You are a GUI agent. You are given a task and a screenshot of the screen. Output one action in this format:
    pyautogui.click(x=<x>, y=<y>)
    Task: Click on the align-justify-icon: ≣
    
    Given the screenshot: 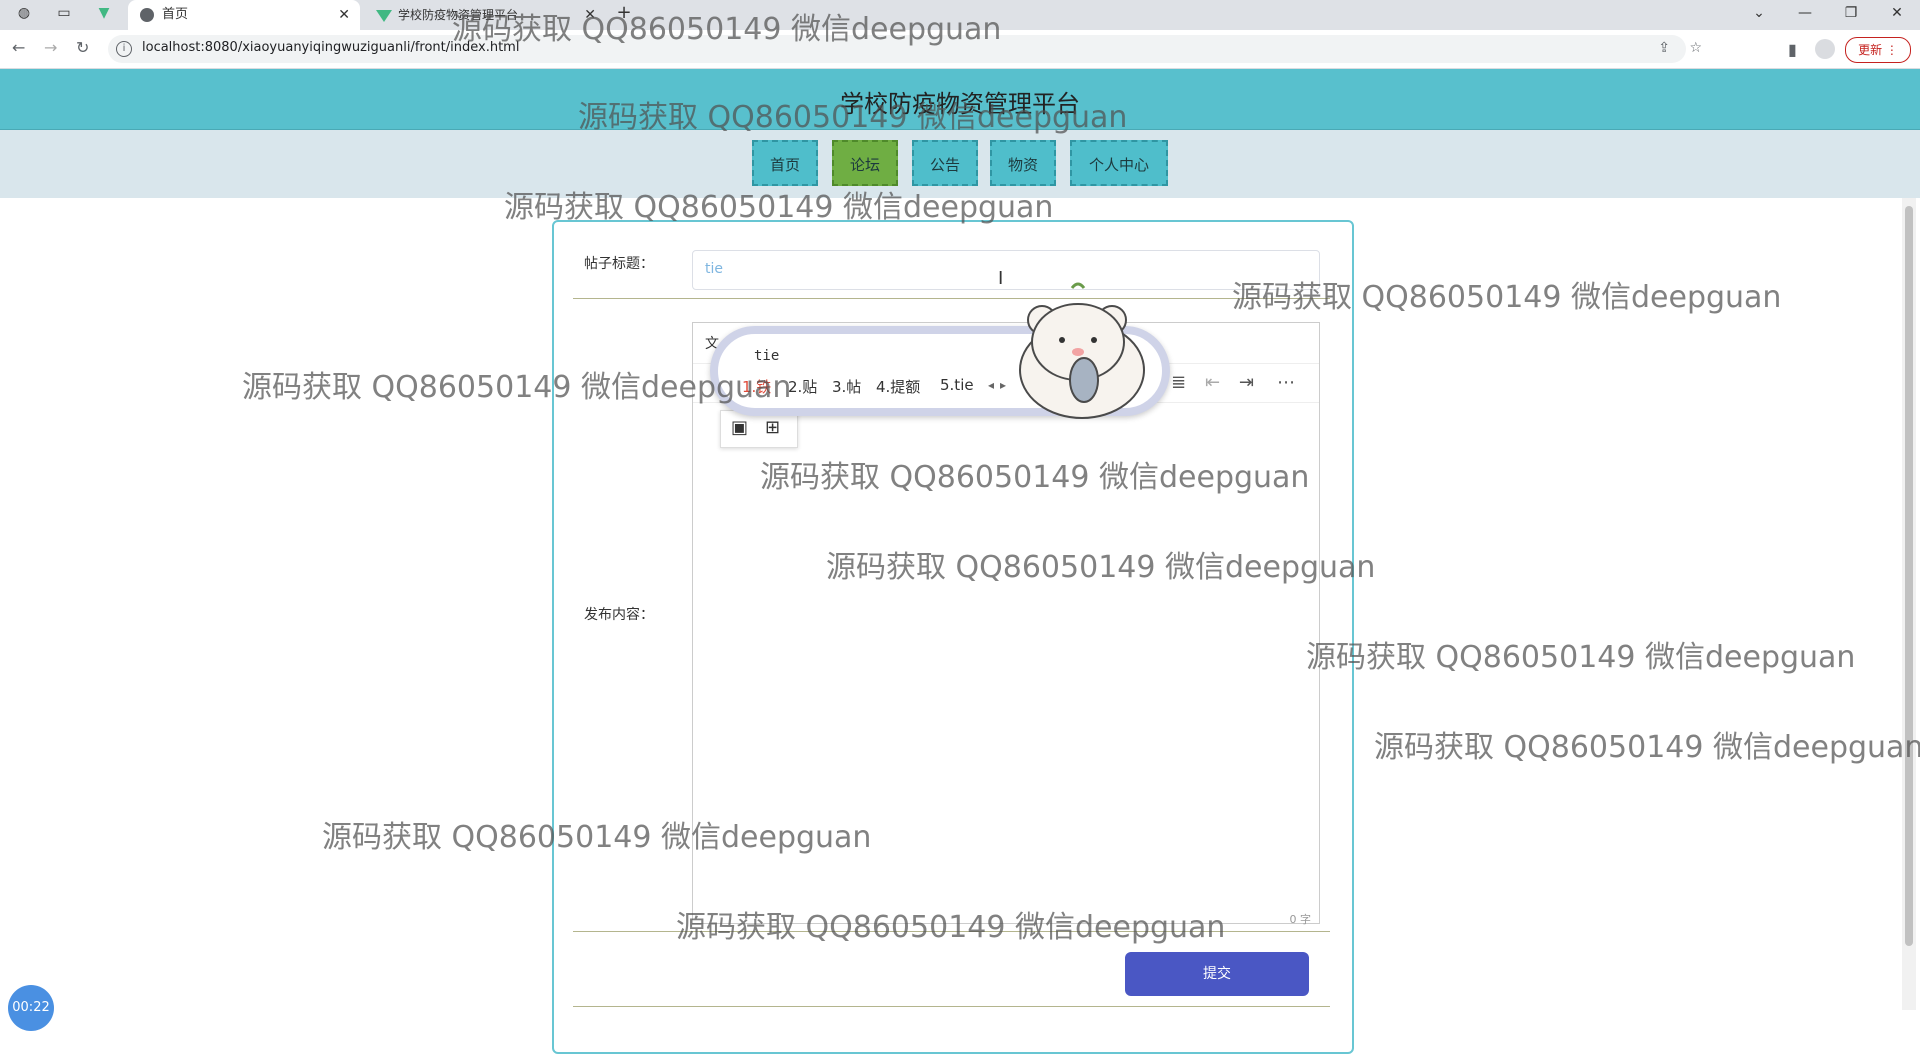 What is the action you would take?
    pyautogui.click(x=1178, y=382)
    